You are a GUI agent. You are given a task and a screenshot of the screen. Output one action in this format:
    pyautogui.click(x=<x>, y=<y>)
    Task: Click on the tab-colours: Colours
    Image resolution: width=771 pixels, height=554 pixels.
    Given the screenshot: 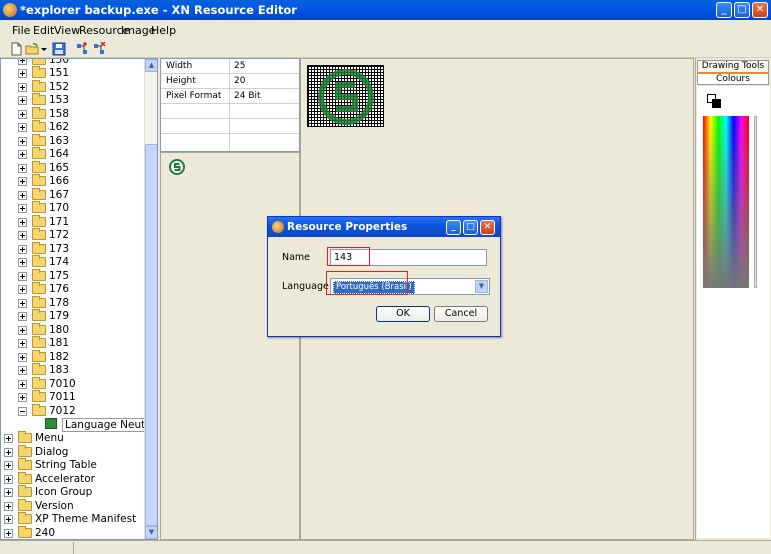 What is the action you would take?
    pyautogui.click(x=733, y=78)
    